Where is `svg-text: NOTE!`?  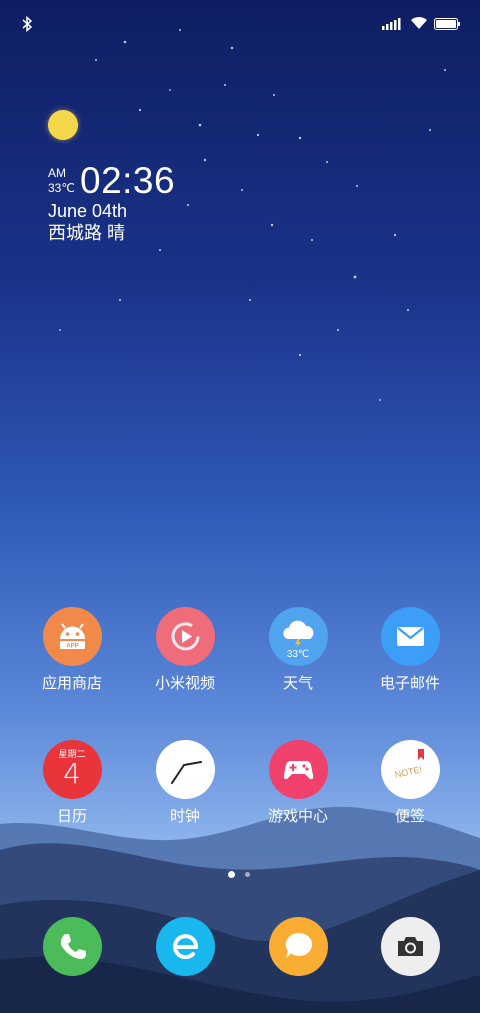 svg-text: NOTE! is located at coordinates (407, 772).